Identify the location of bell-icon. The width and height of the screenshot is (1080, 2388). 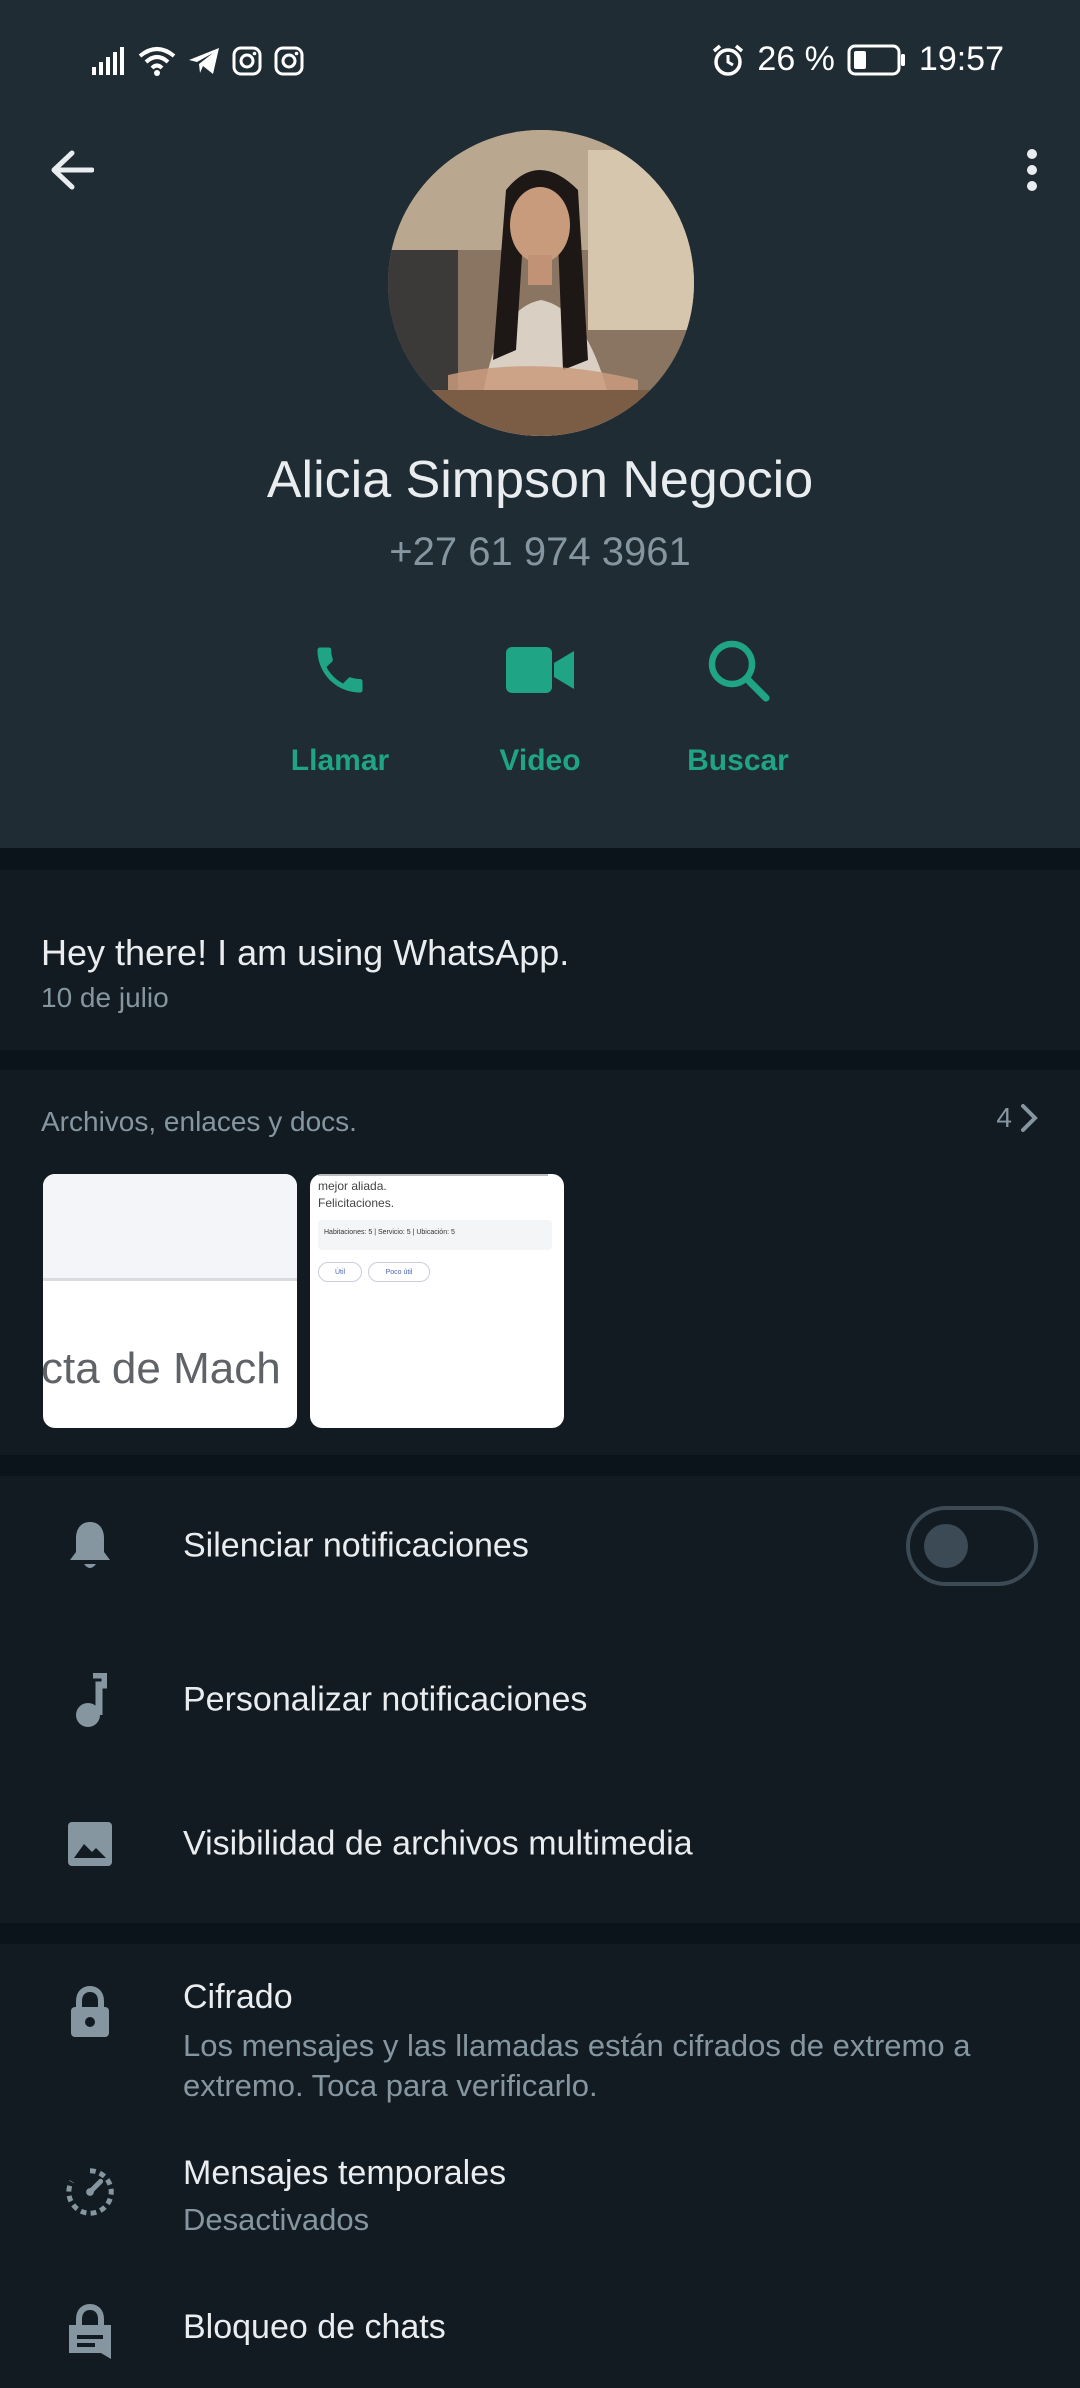
(90, 1546).